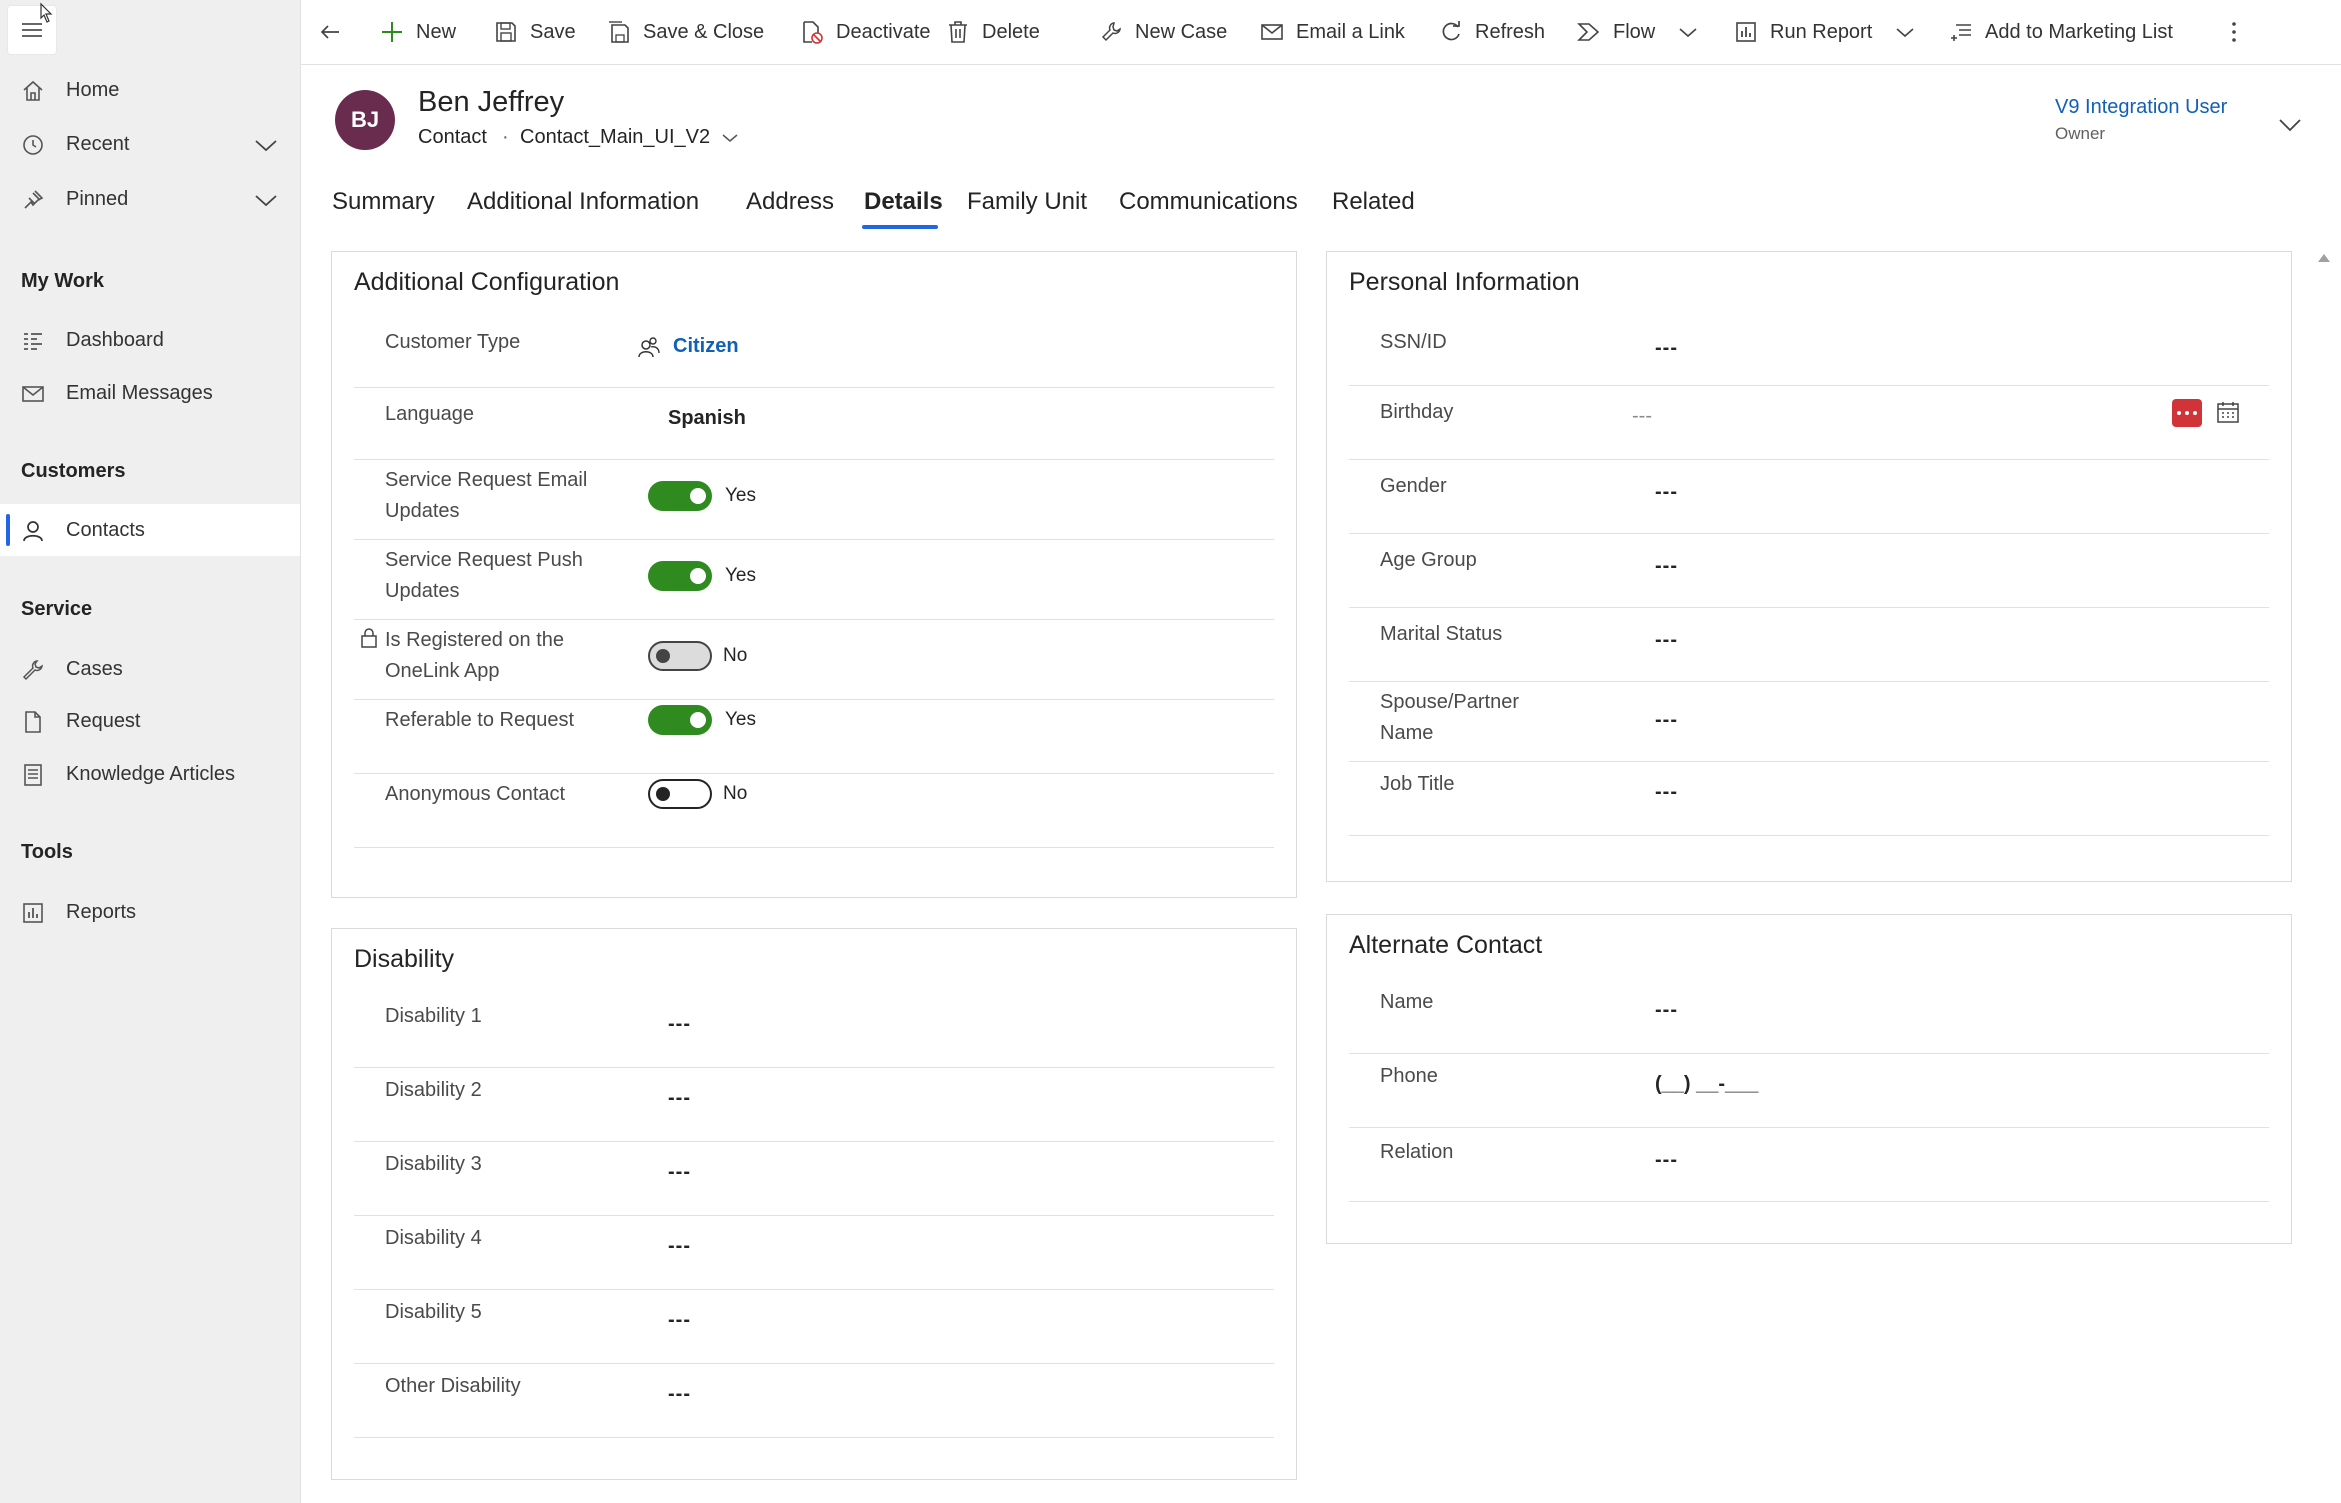  I want to click on tab-details: Details, so click(903, 202).